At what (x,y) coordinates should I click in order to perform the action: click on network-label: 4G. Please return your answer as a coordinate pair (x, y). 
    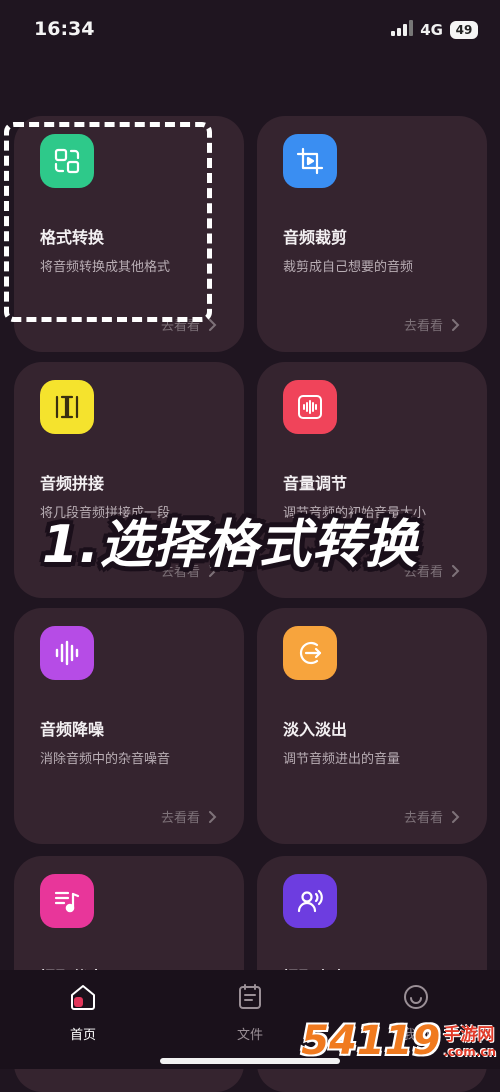
    Looking at the image, I should click on (431, 30).